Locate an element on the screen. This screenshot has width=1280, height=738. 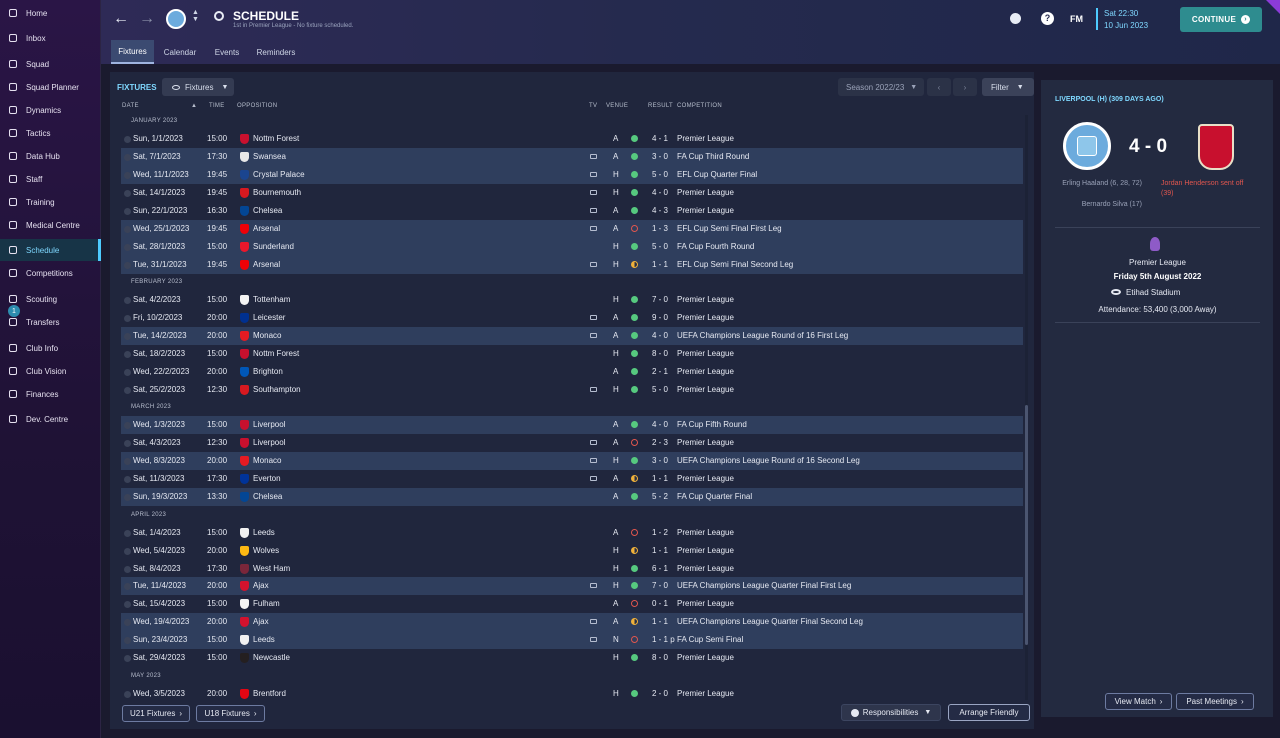
fixture-result: 9 - 0 is located at coordinates (660, 317).